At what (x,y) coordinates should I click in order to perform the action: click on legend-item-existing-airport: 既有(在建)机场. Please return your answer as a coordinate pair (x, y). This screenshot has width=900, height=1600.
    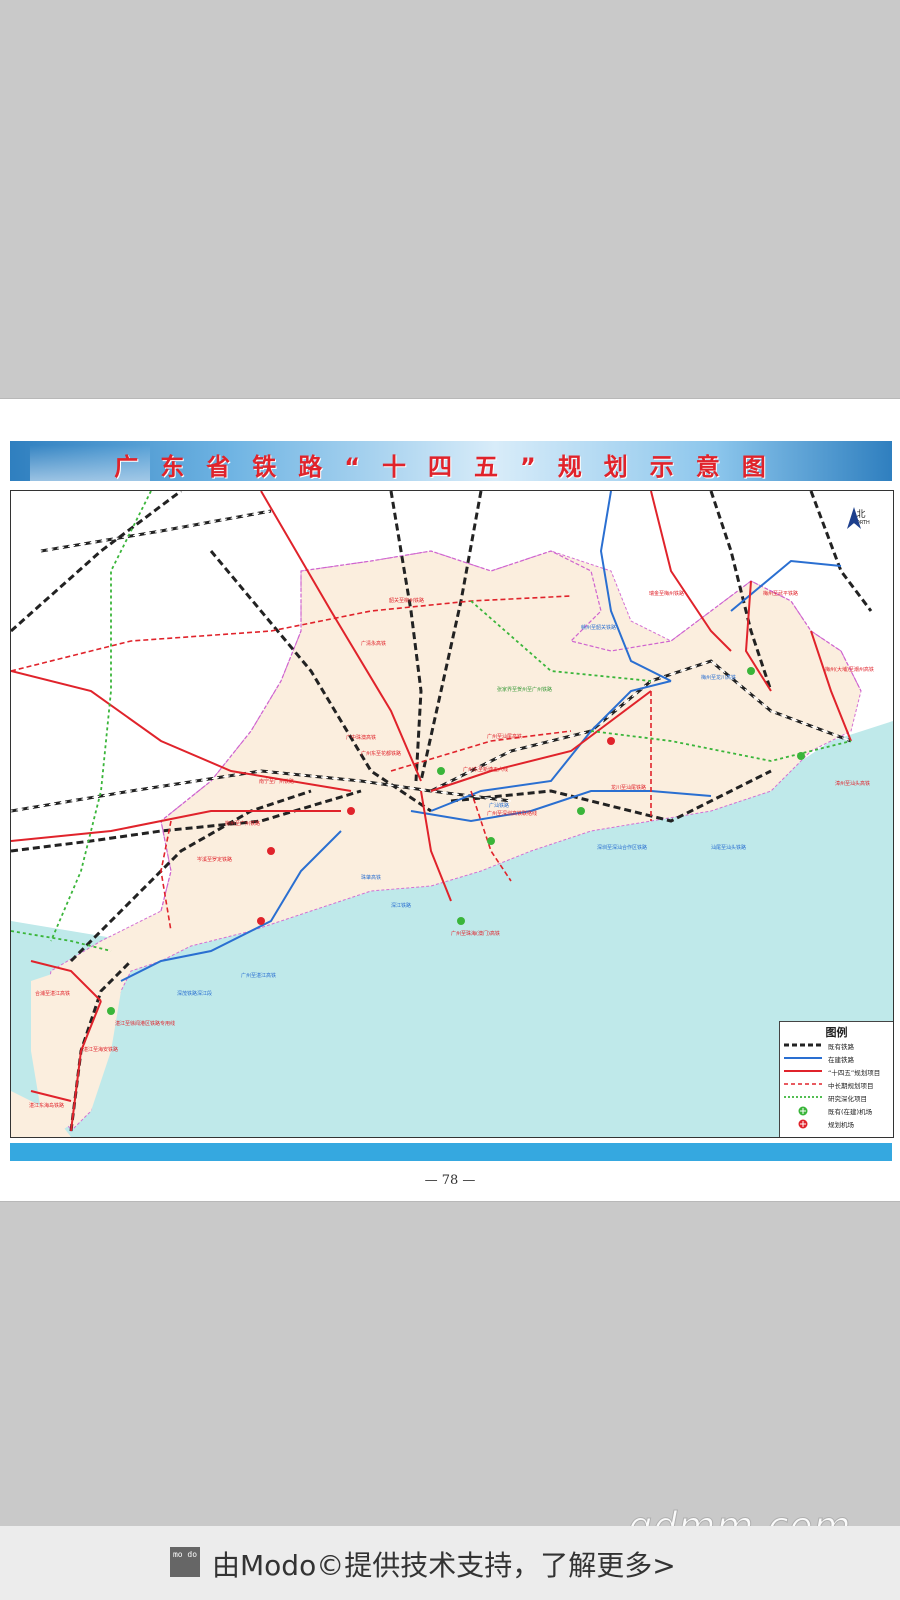
    Looking at the image, I should click on (838, 1111).